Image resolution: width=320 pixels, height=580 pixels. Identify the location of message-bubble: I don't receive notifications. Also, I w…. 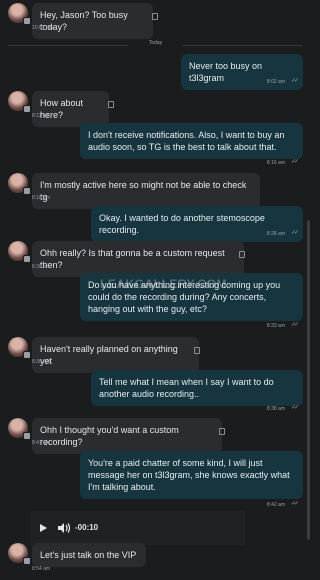
(191, 141).